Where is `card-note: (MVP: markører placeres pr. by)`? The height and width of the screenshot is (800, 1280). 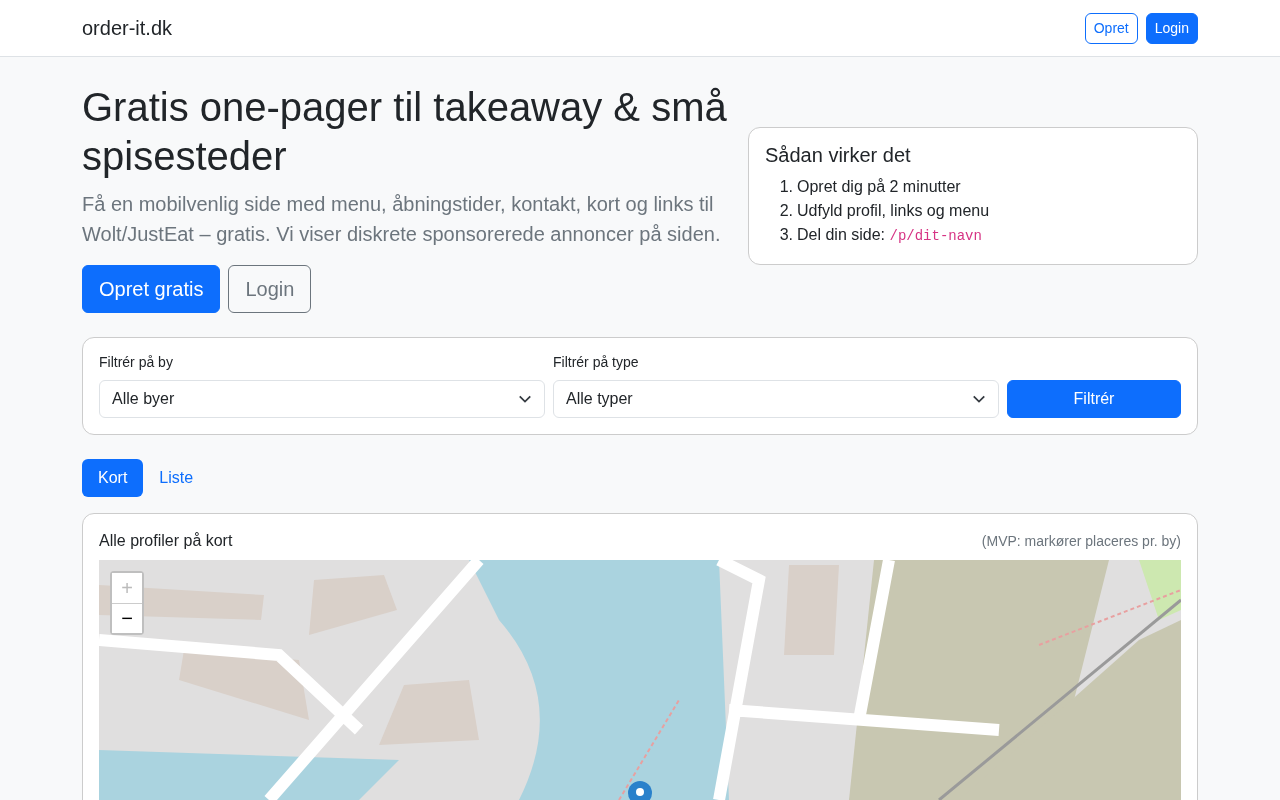 card-note: (MVP: markører placeres pr. by) is located at coordinates (1081, 541).